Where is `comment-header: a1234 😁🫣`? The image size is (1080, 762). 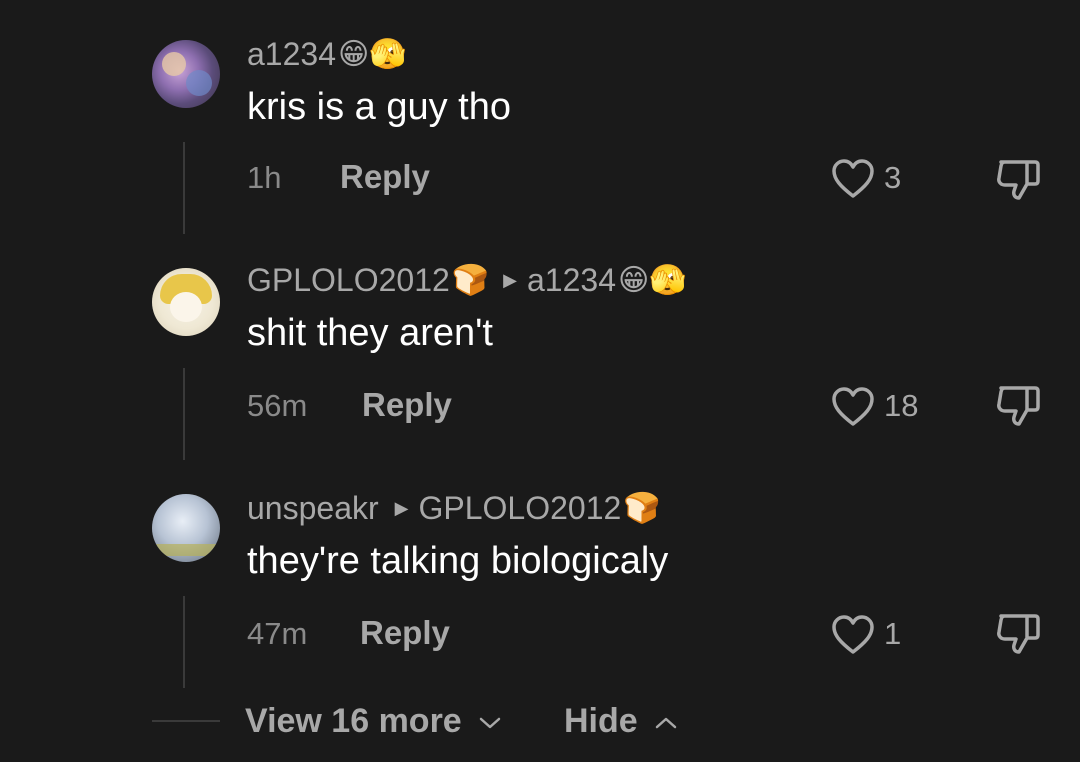 comment-header: a1234 😁🫣 is located at coordinates (327, 54).